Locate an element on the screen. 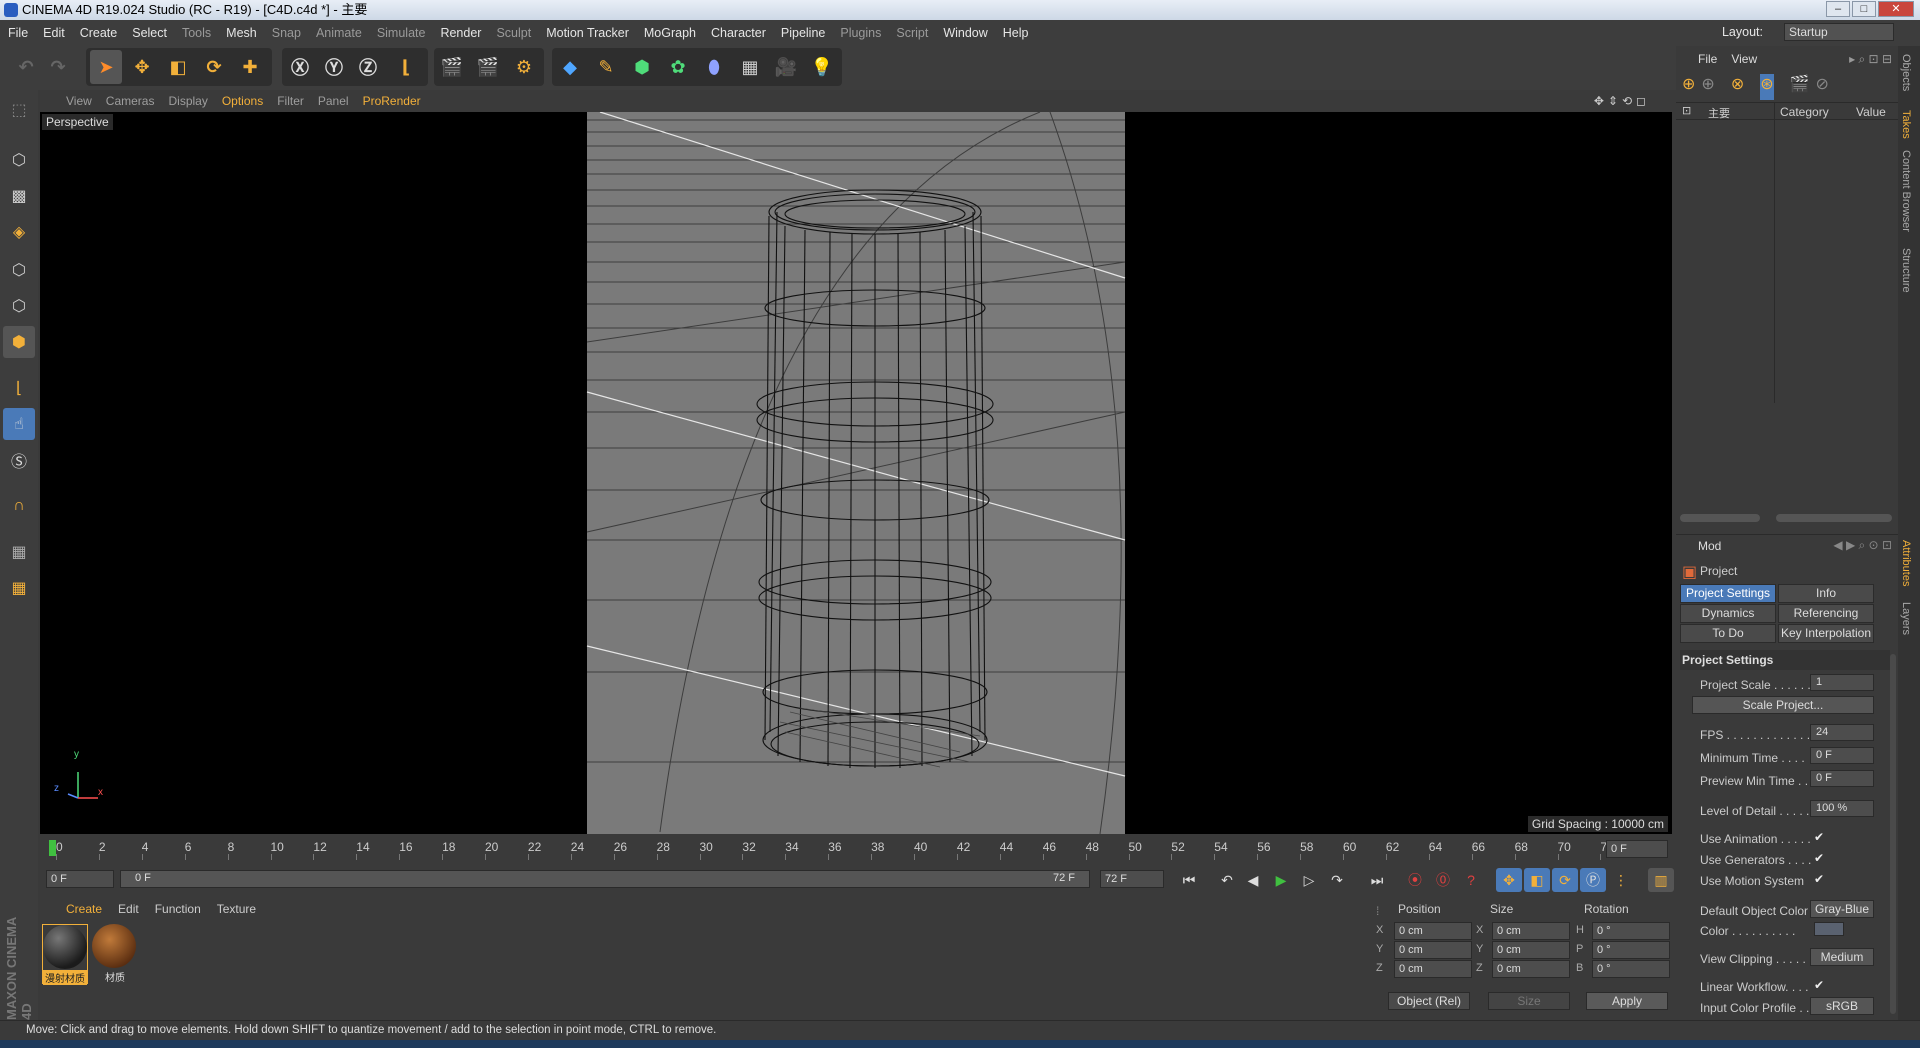 The height and width of the screenshot is (1048, 1920). render-take-icon: 🎬 is located at coordinates (1800, 87).